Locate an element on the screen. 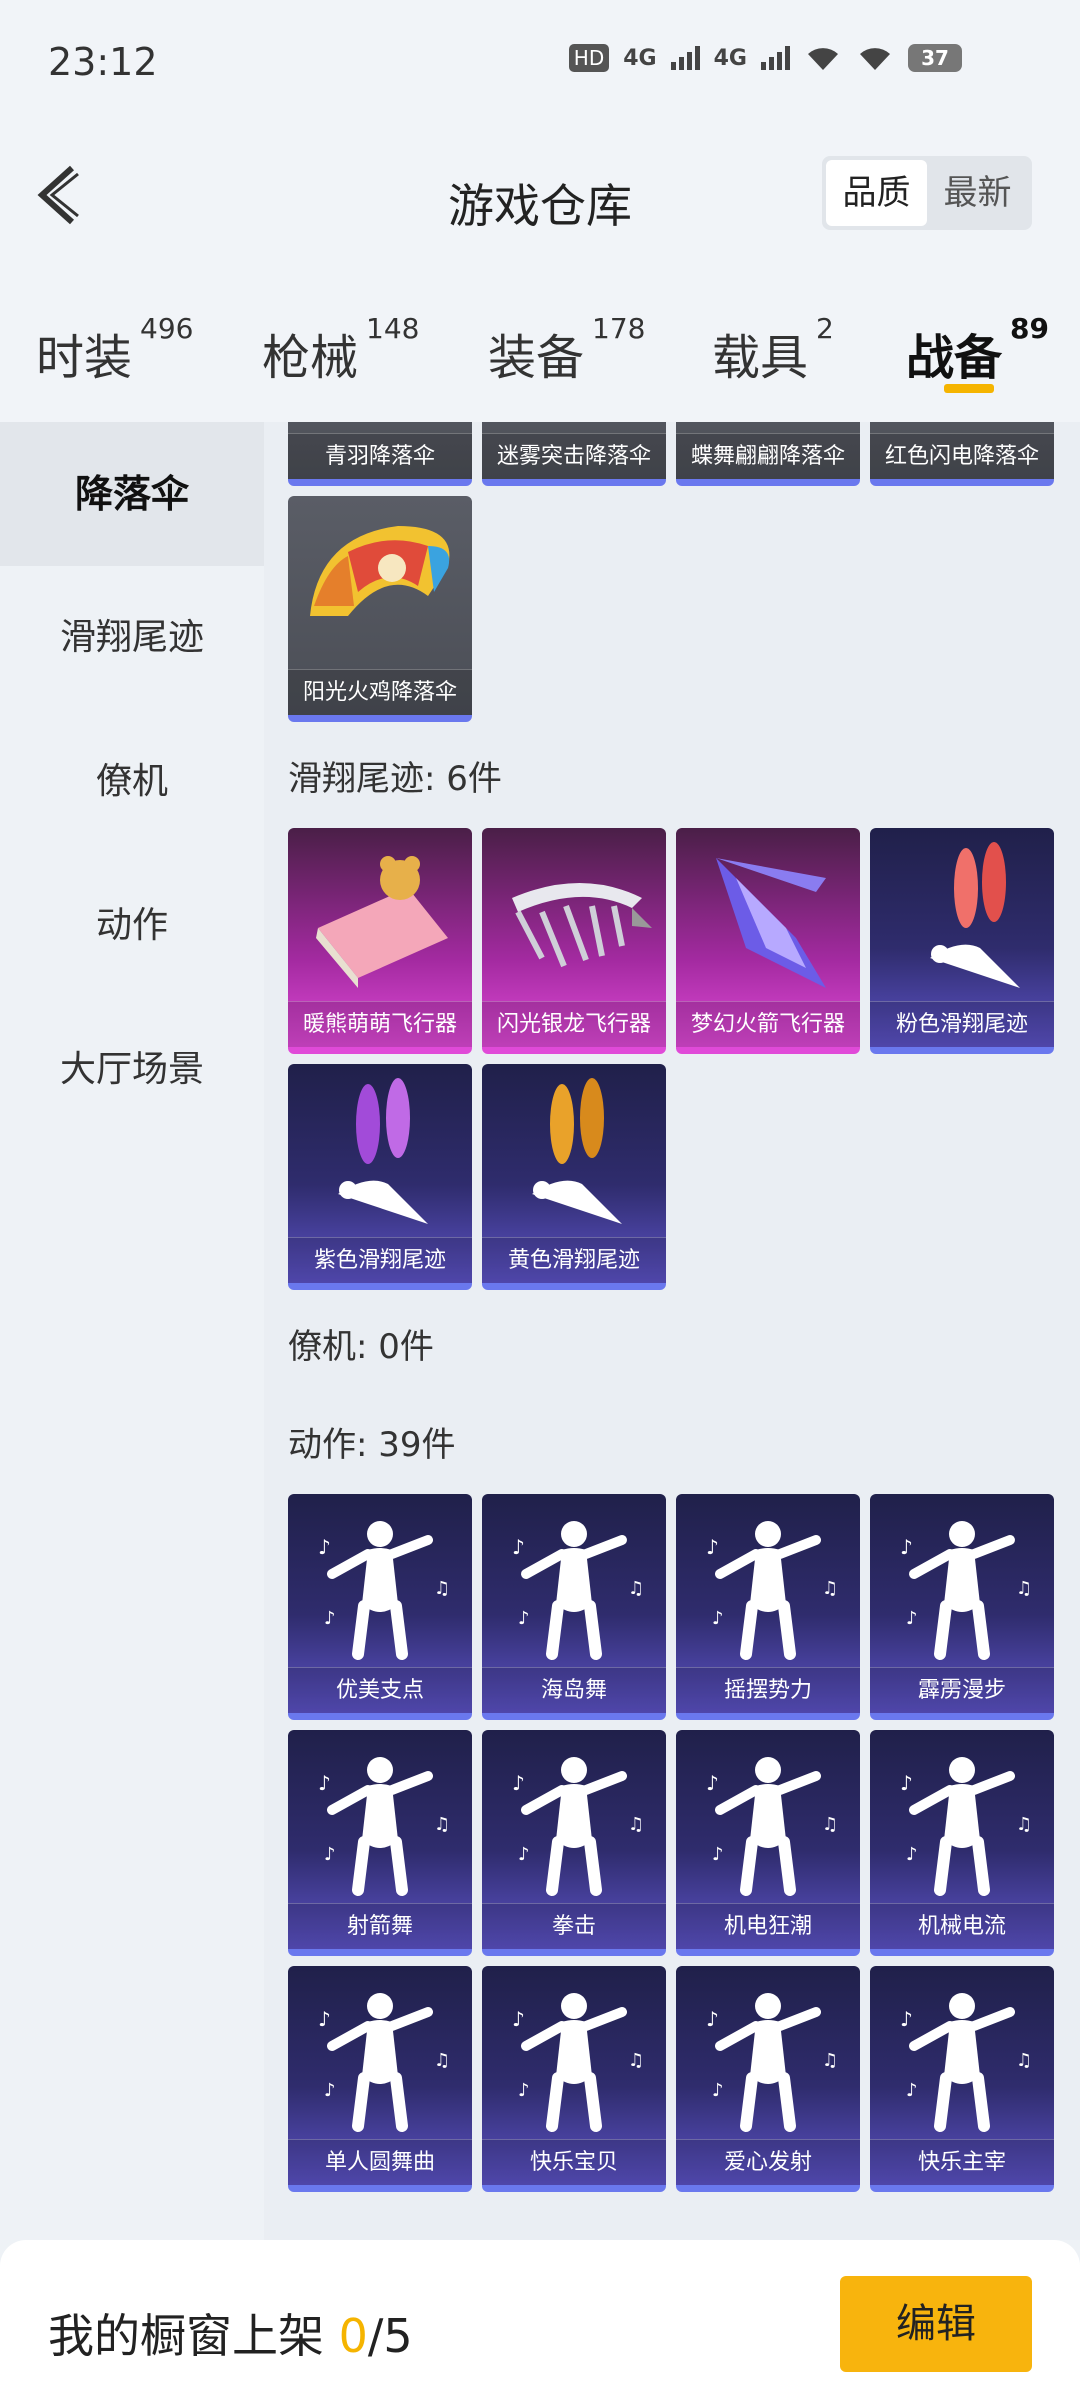 This screenshot has height=2408, width=1080. hd-icon: HD is located at coordinates (589, 58).